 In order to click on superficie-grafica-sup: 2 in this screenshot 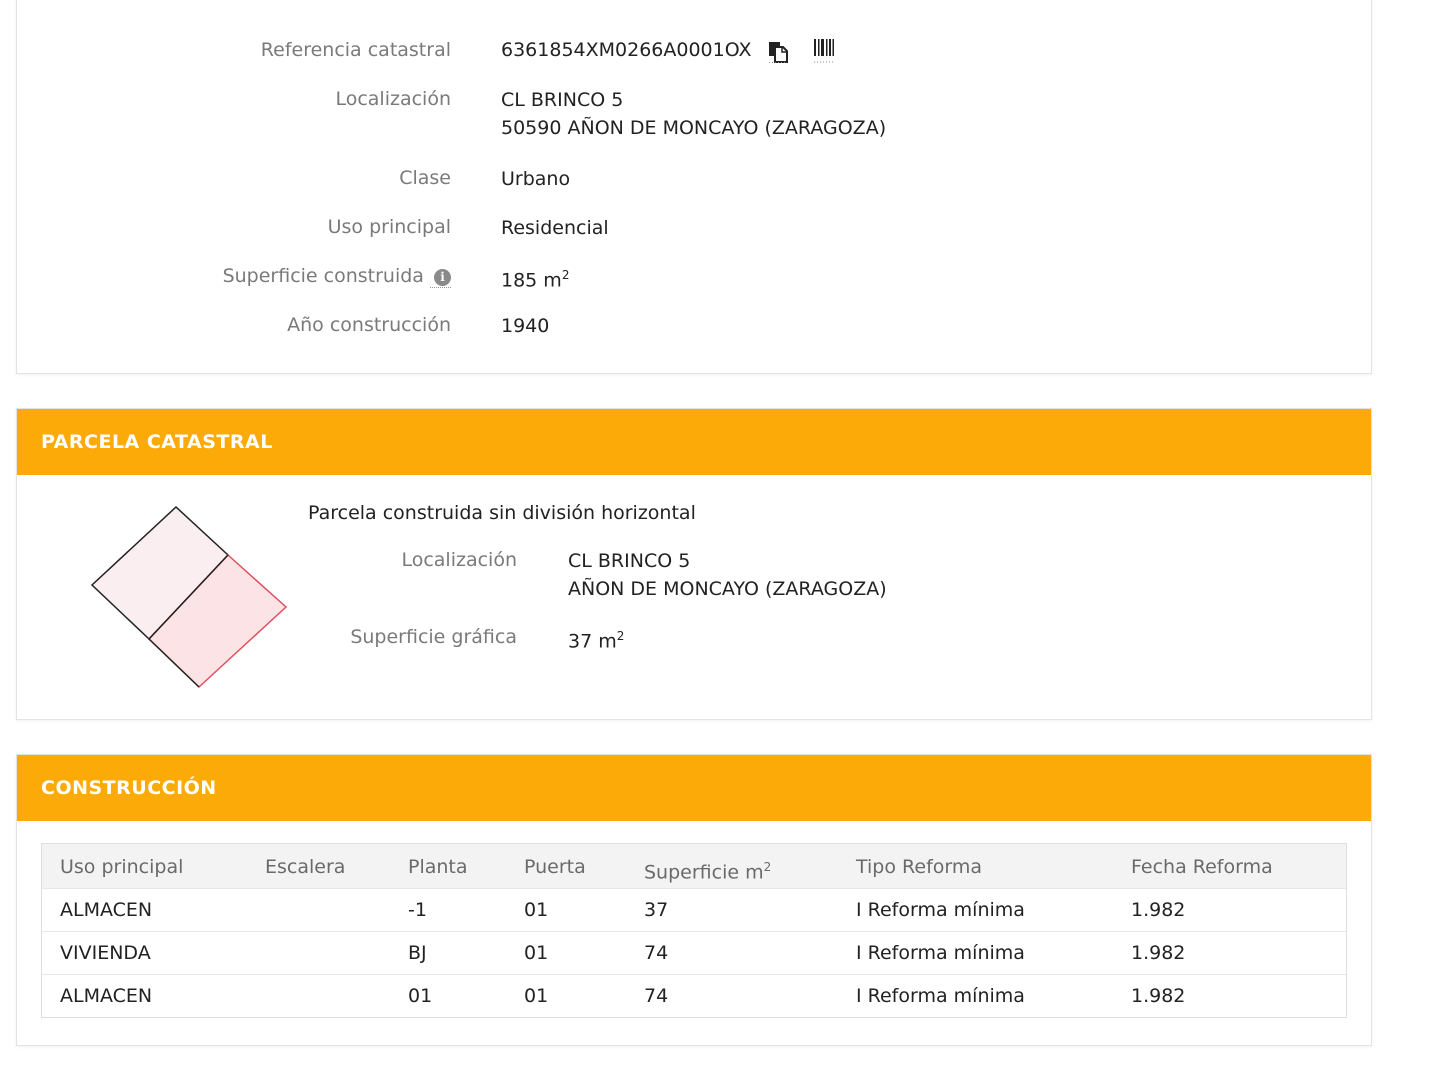, I will do `click(620, 636)`.